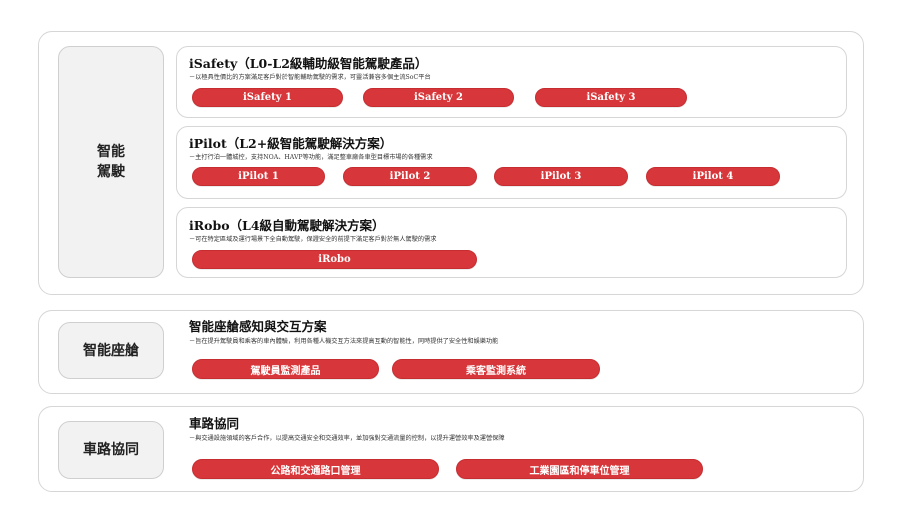 The height and width of the screenshot is (524, 900). Describe the element at coordinates (111, 172) in the screenshot. I see `autonomous-driving-label-line2: 駕駛` at that location.